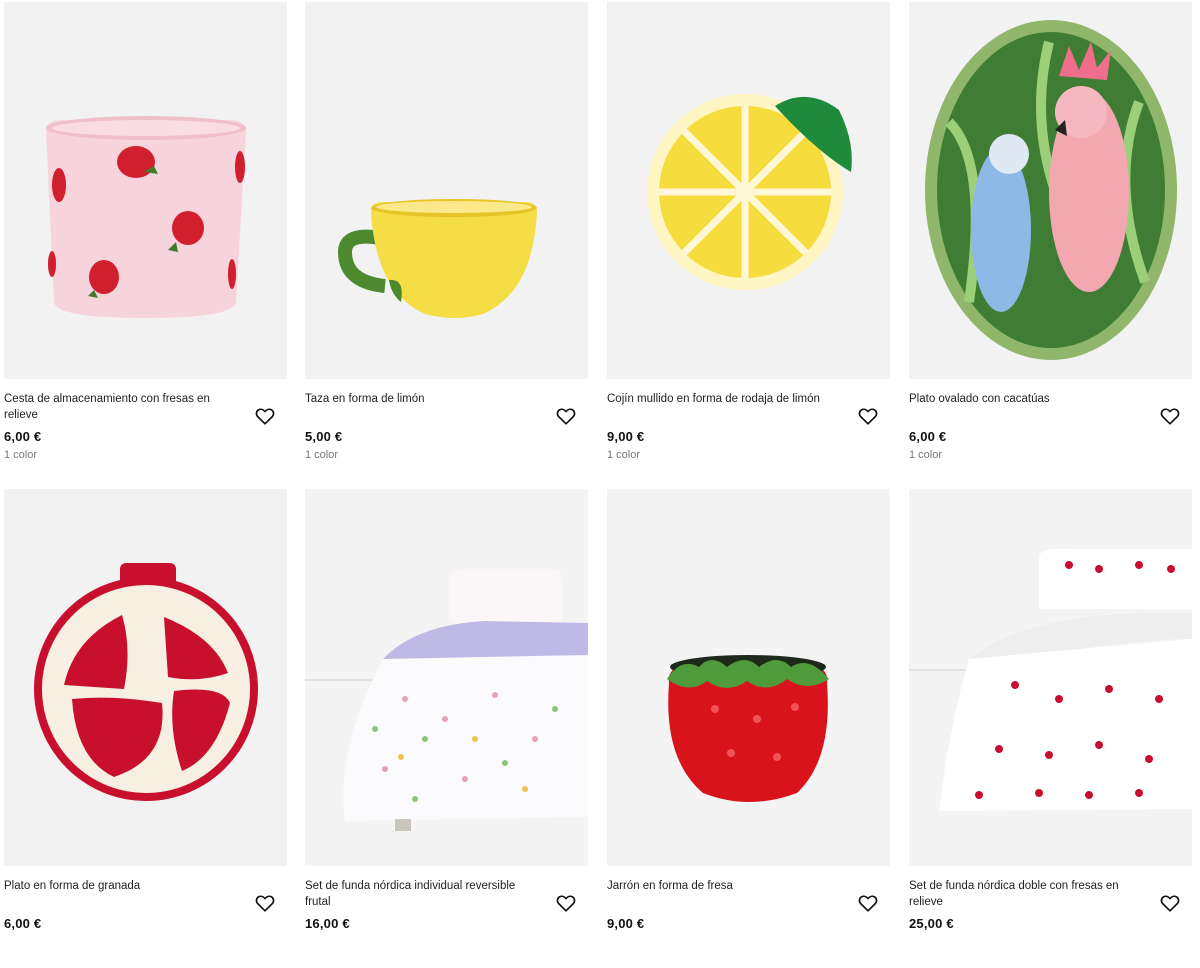 Image resolution: width=1200 pixels, height=968 pixels. I want to click on product-price: 25,00 €, so click(931, 923).